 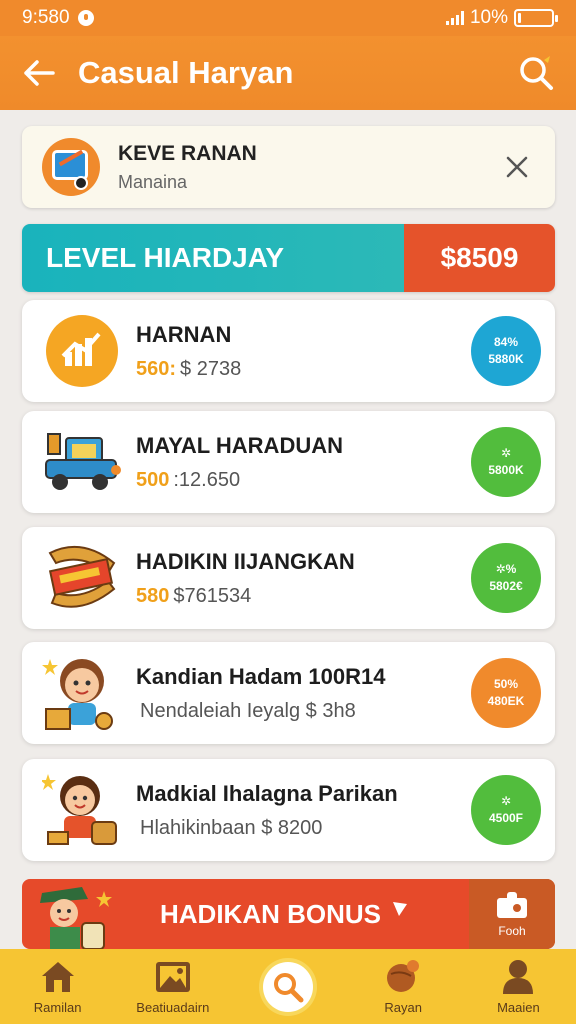 I want to click on girl-avatar-icon, so click(x=82, y=693).